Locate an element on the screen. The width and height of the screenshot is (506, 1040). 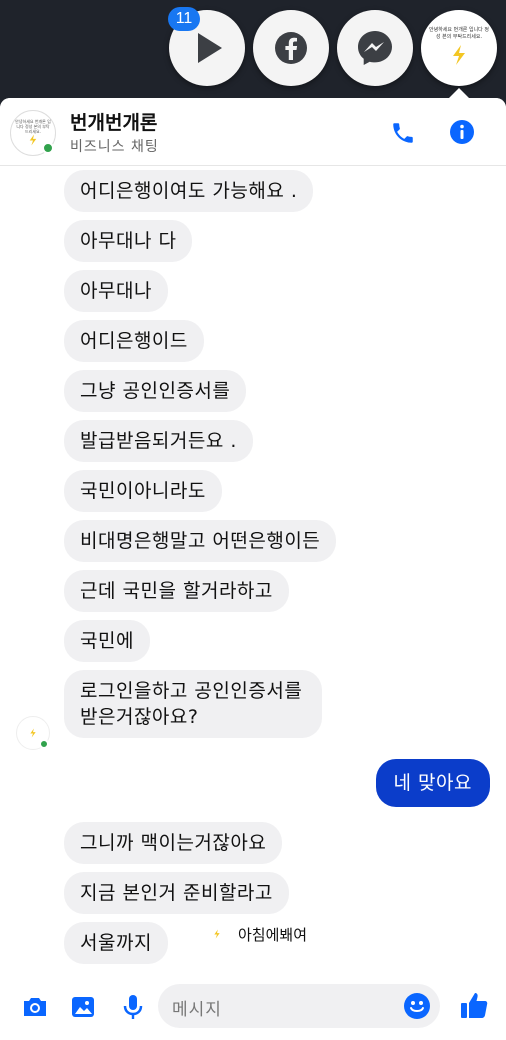
active-head-pointer is located at coordinates (459, 93).